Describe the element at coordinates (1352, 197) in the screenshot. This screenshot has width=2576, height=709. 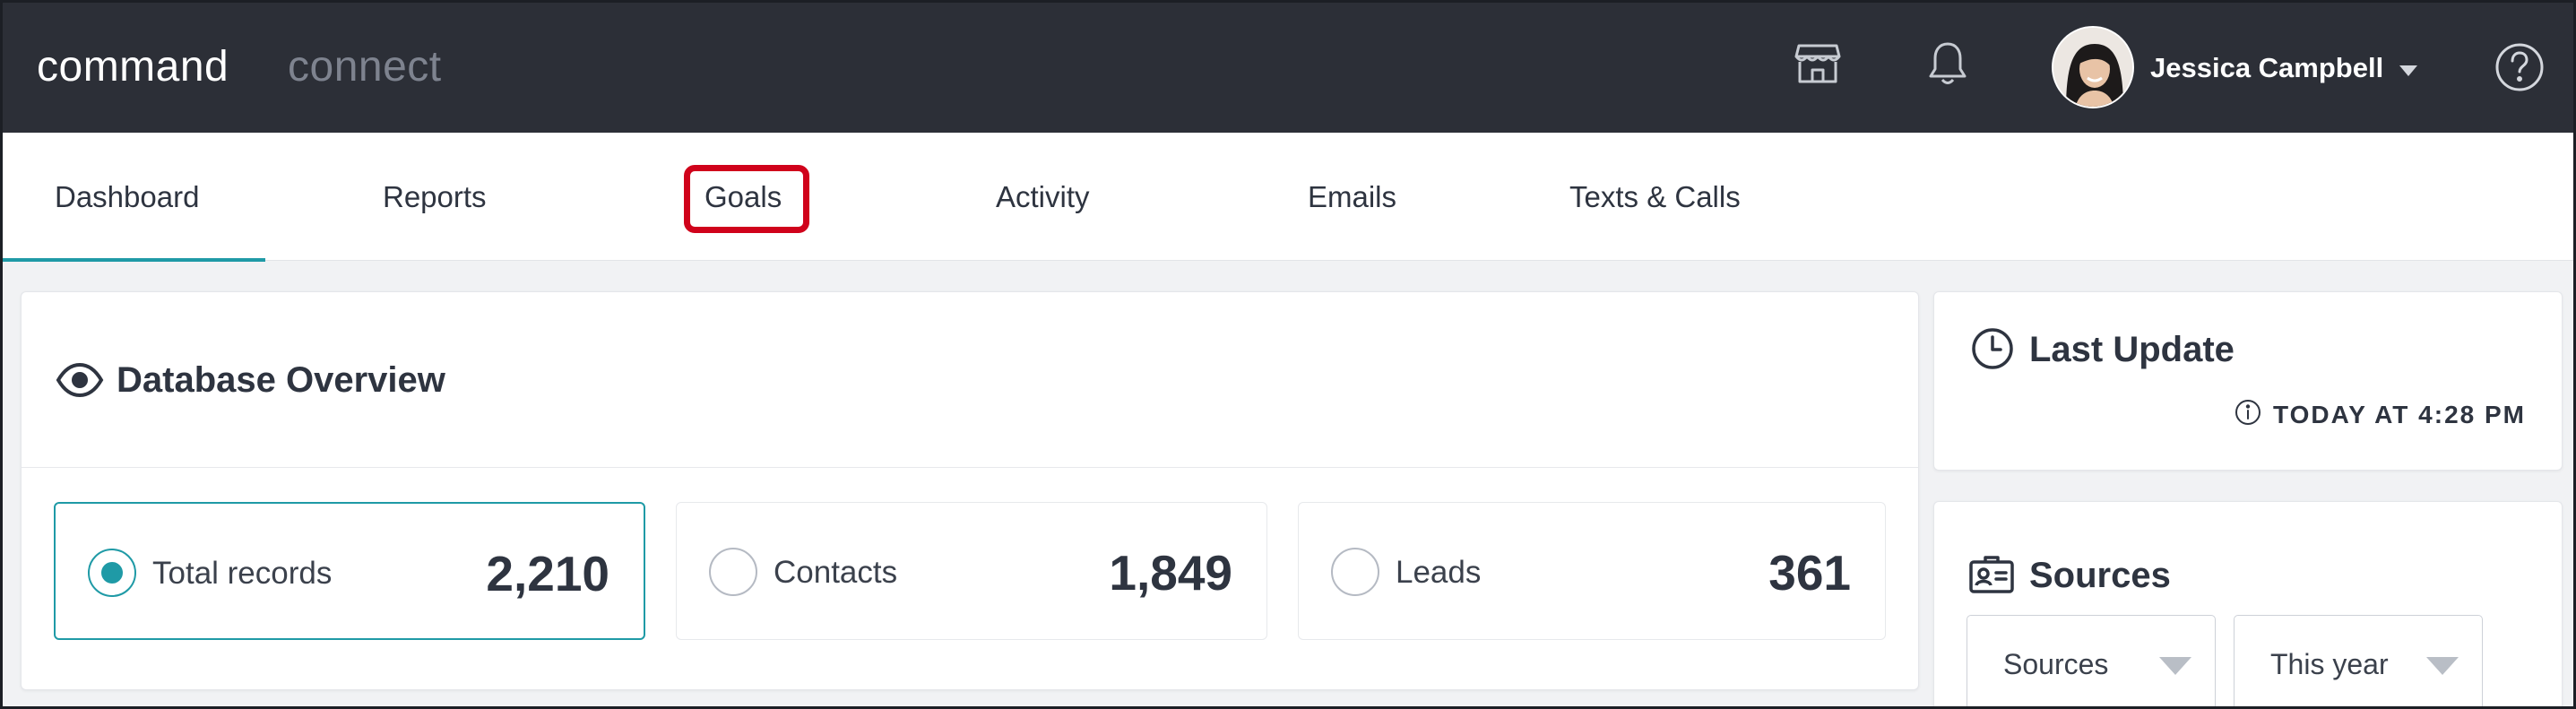
I see `tab-emails: Emails` at that location.